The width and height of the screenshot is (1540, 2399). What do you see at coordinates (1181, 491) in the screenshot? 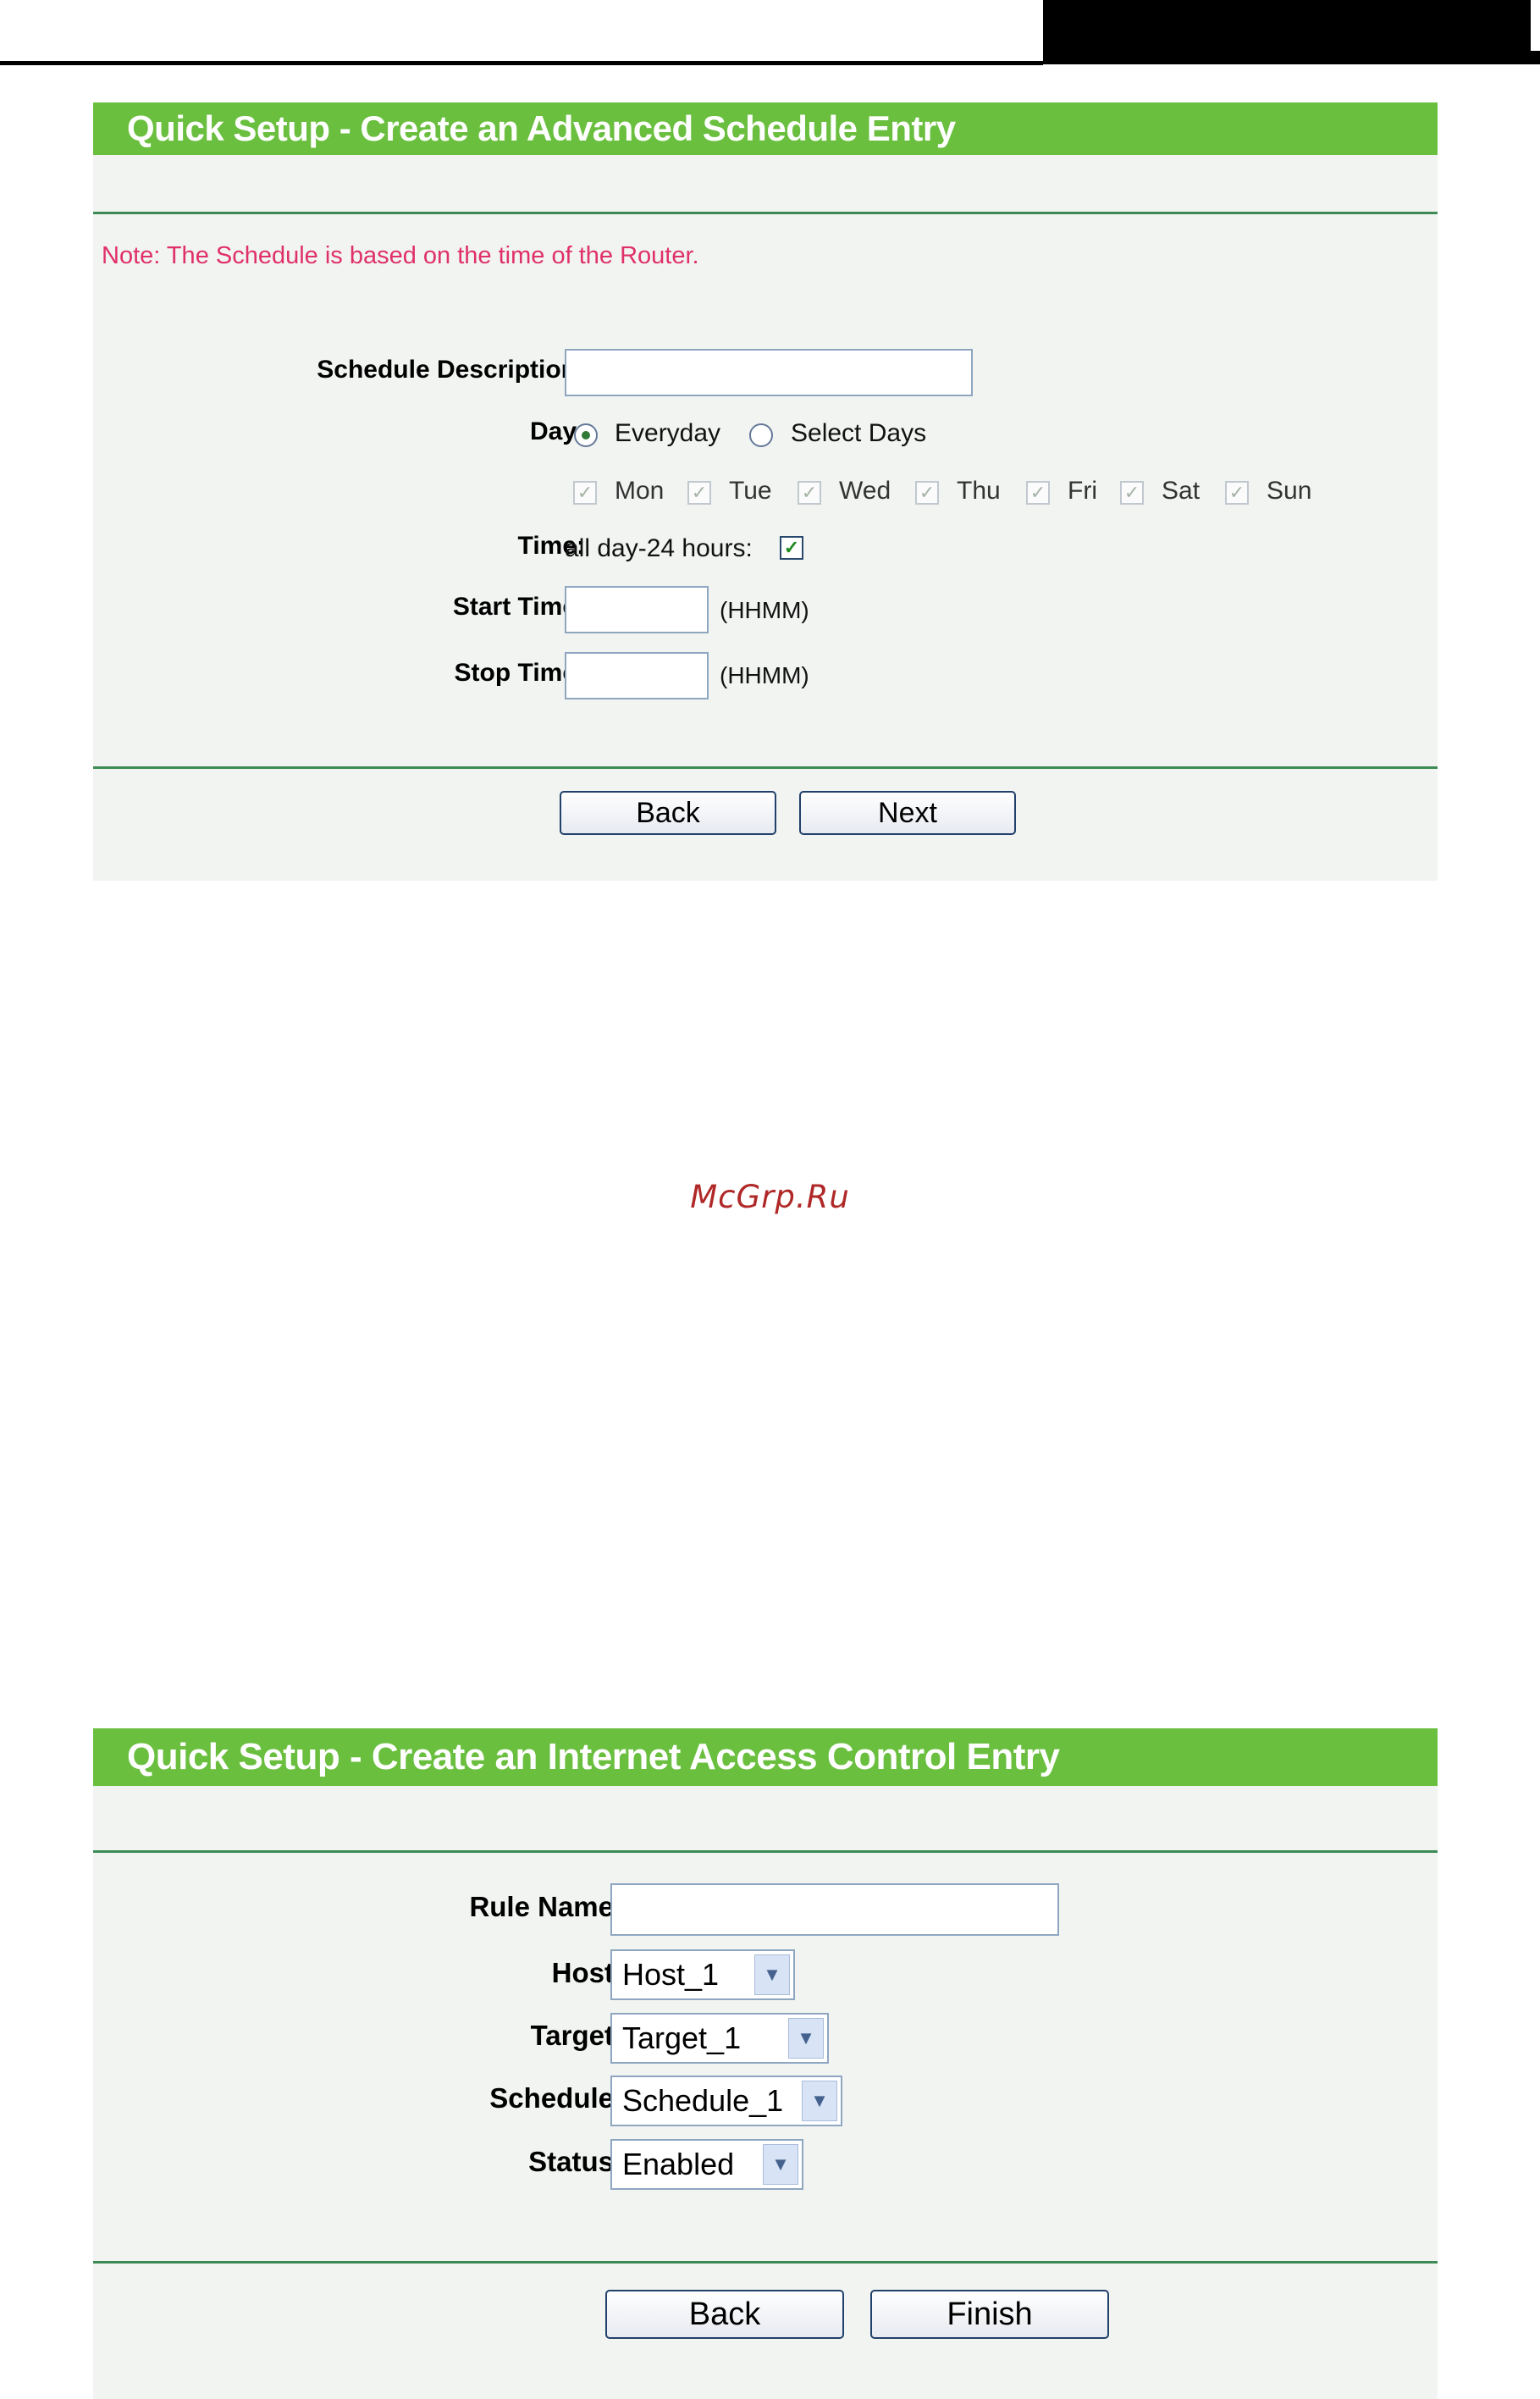
I see `weekday-sat-label: Sat` at bounding box center [1181, 491].